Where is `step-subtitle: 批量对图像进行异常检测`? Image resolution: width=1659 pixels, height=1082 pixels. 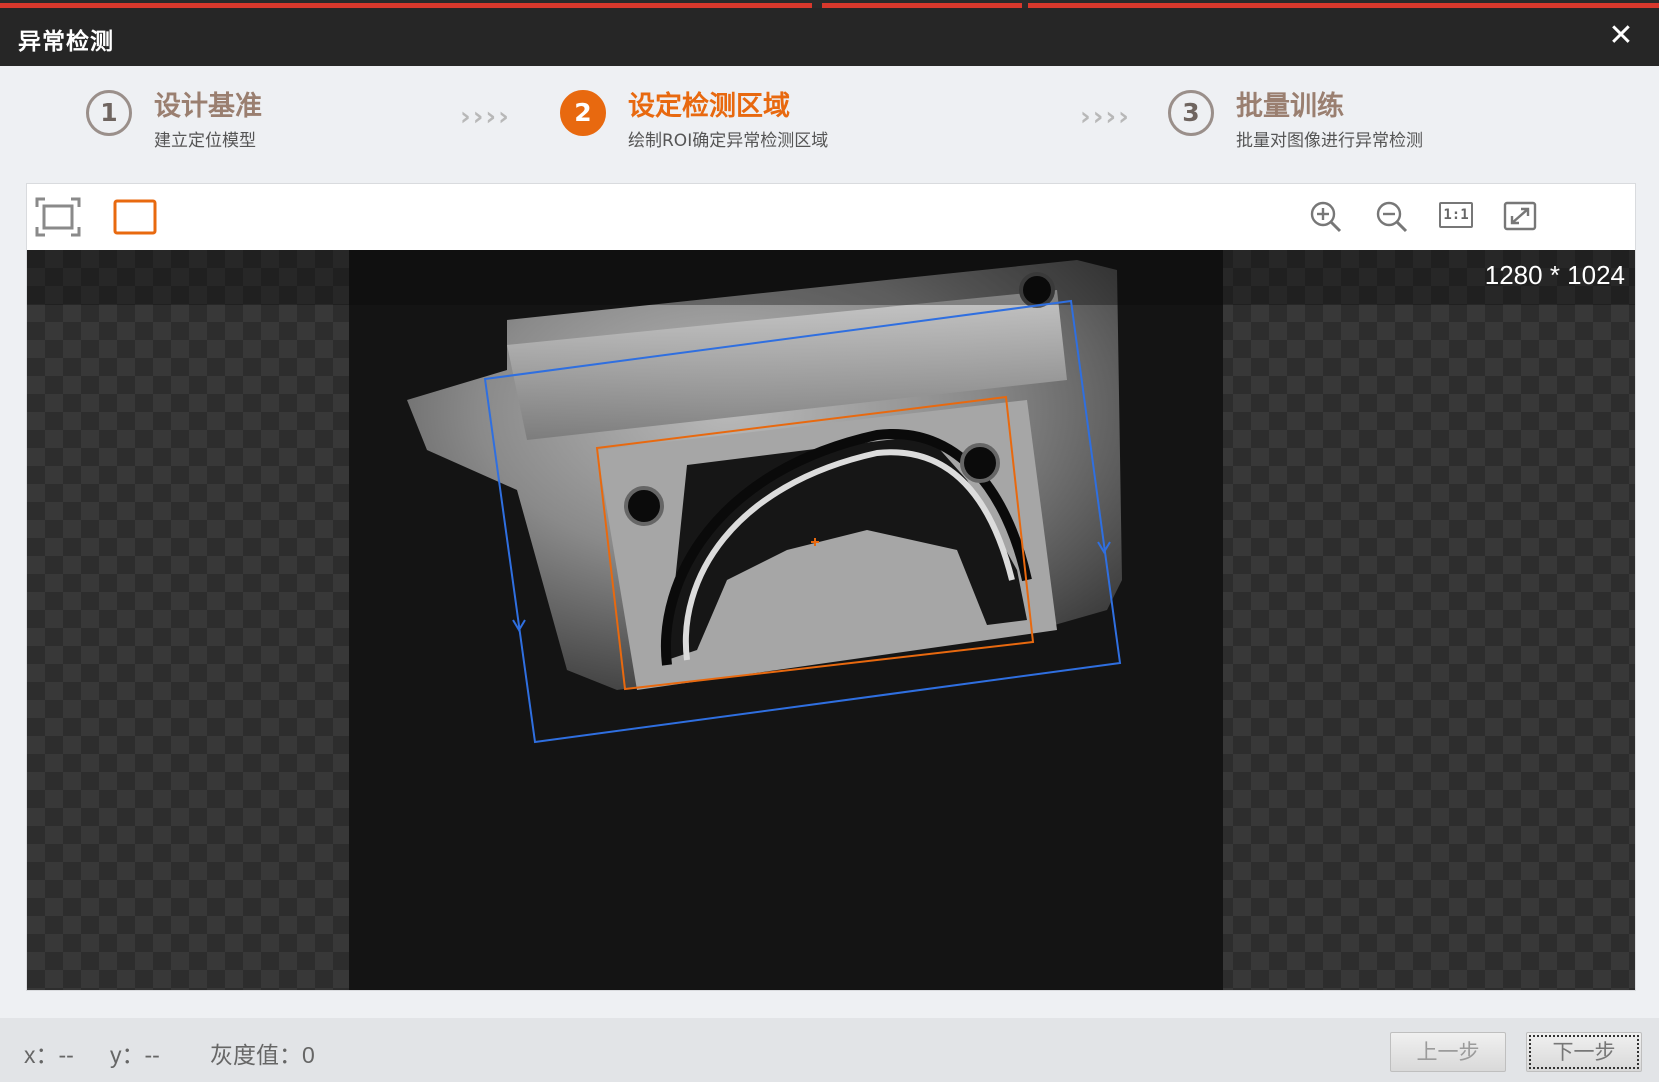
step-subtitle: 批量对图像进行异常检测 is located at coordinates (1329, 141).